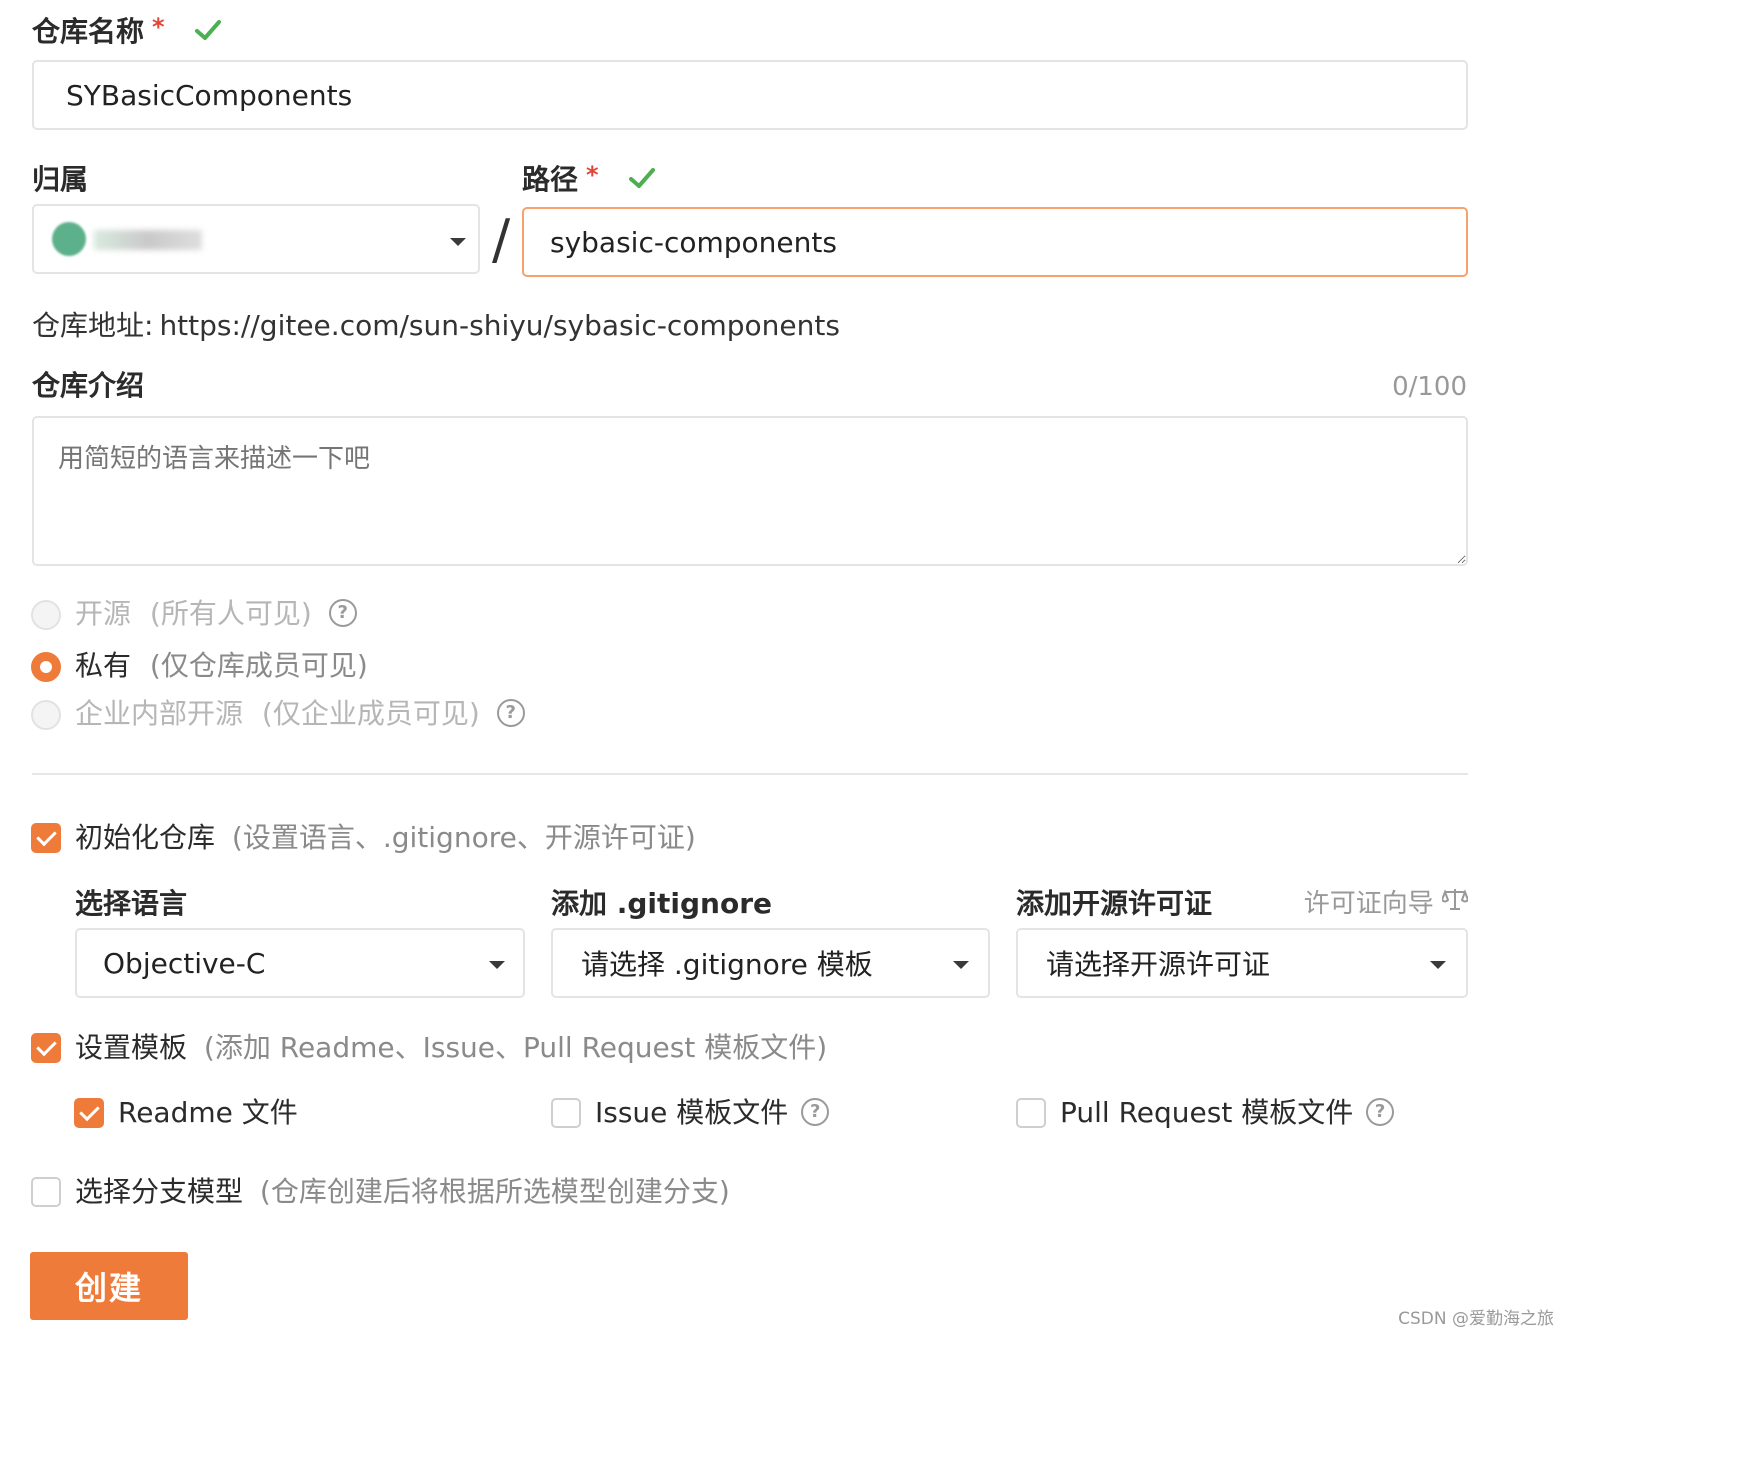  What do you see at coordinates (89, 1113) in the screenshot?
I see `readme-checkbox` at bounding box center [89, 1113].